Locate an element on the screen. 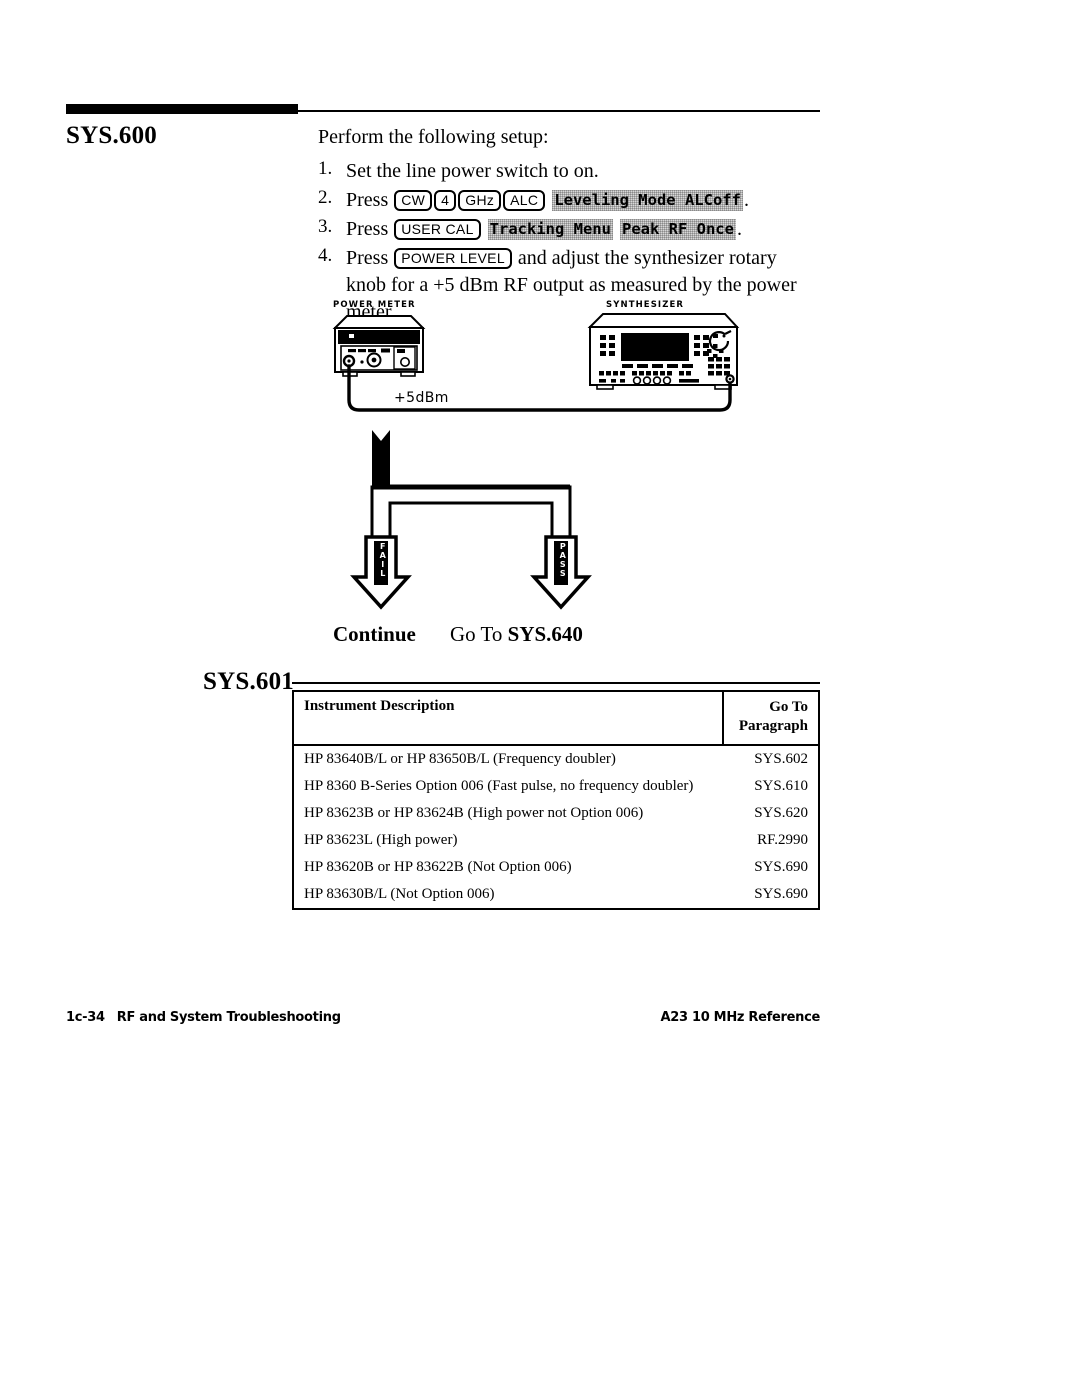 The height and width of the screenshot is (1398, 1080). step-item: 1. Set the line power switch to on. is located at coordinates (568, 171).